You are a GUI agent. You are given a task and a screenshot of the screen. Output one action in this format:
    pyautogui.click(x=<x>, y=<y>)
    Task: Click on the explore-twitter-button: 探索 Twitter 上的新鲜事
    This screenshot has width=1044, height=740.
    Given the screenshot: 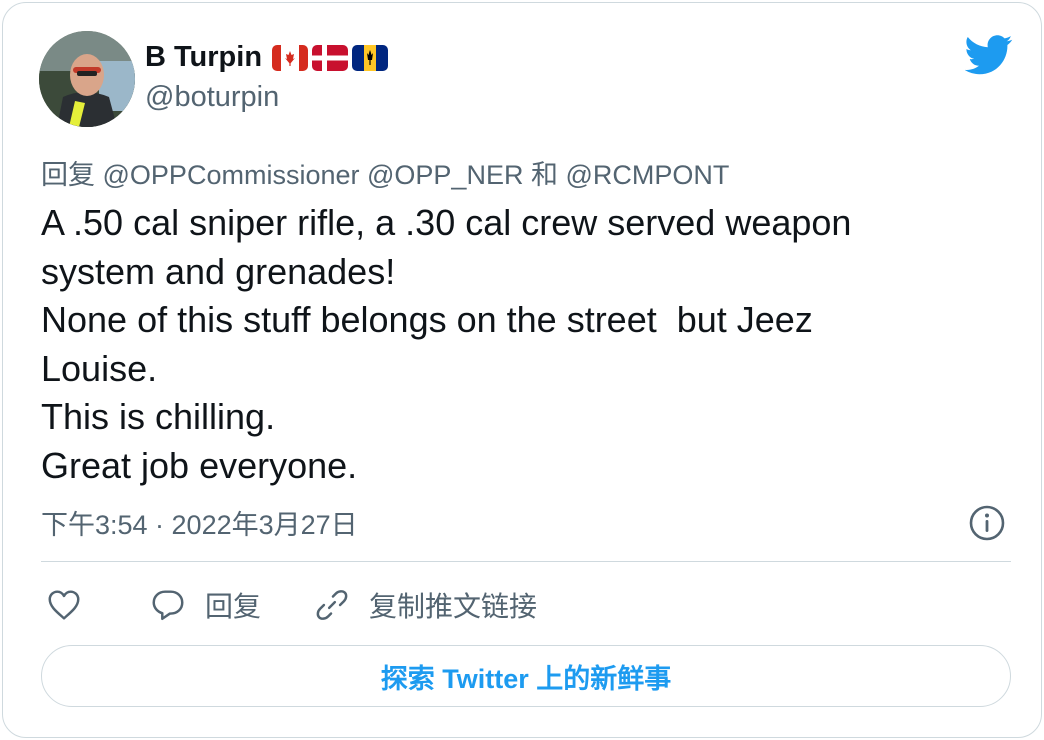 What is the action you would take?
    pyautogui.click(x=526, y=676)
    